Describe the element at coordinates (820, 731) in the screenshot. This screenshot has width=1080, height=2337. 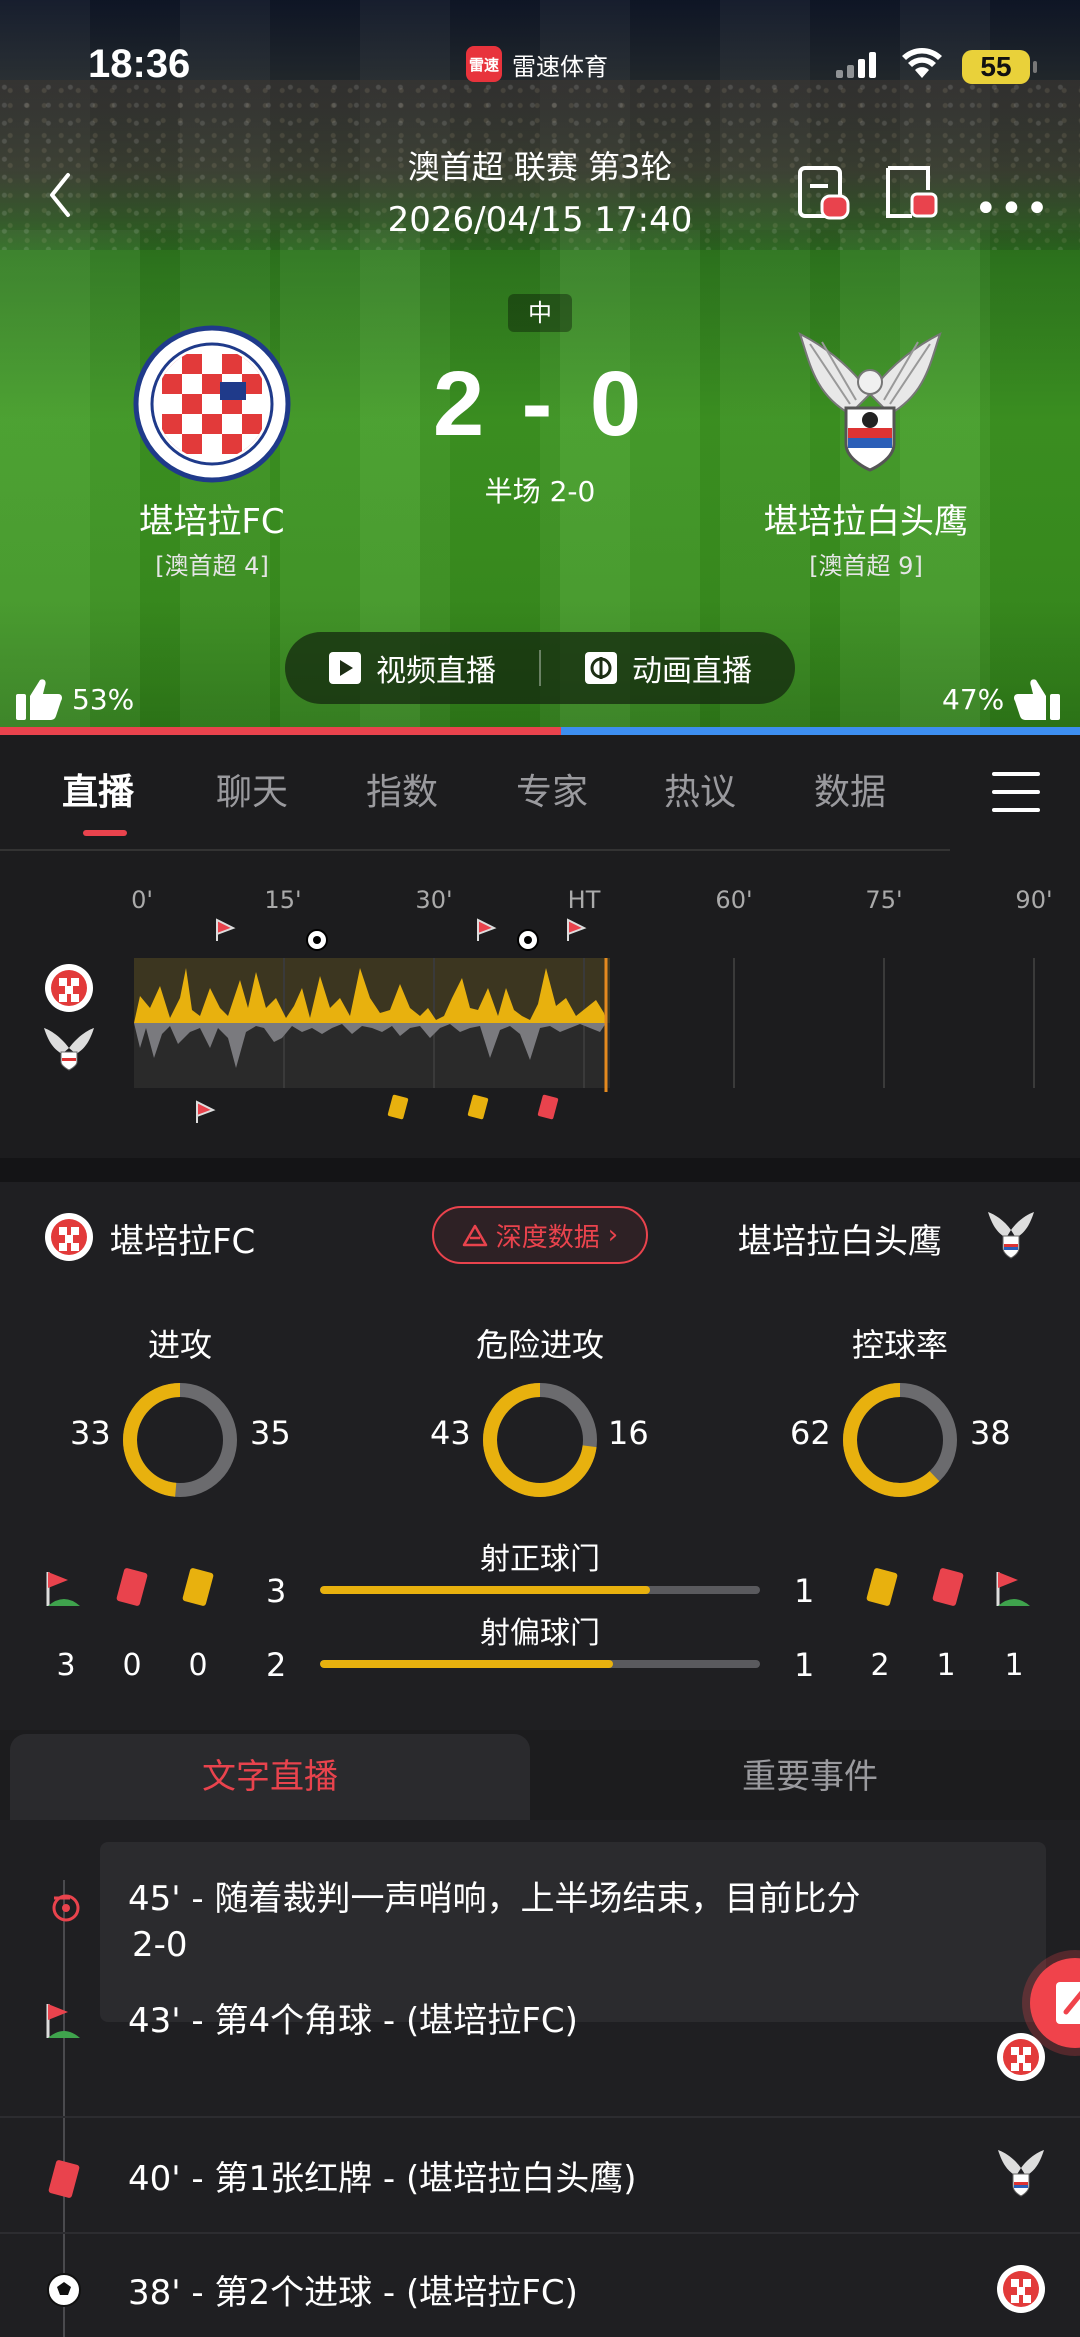
I see `away-vote-fill` at that location.